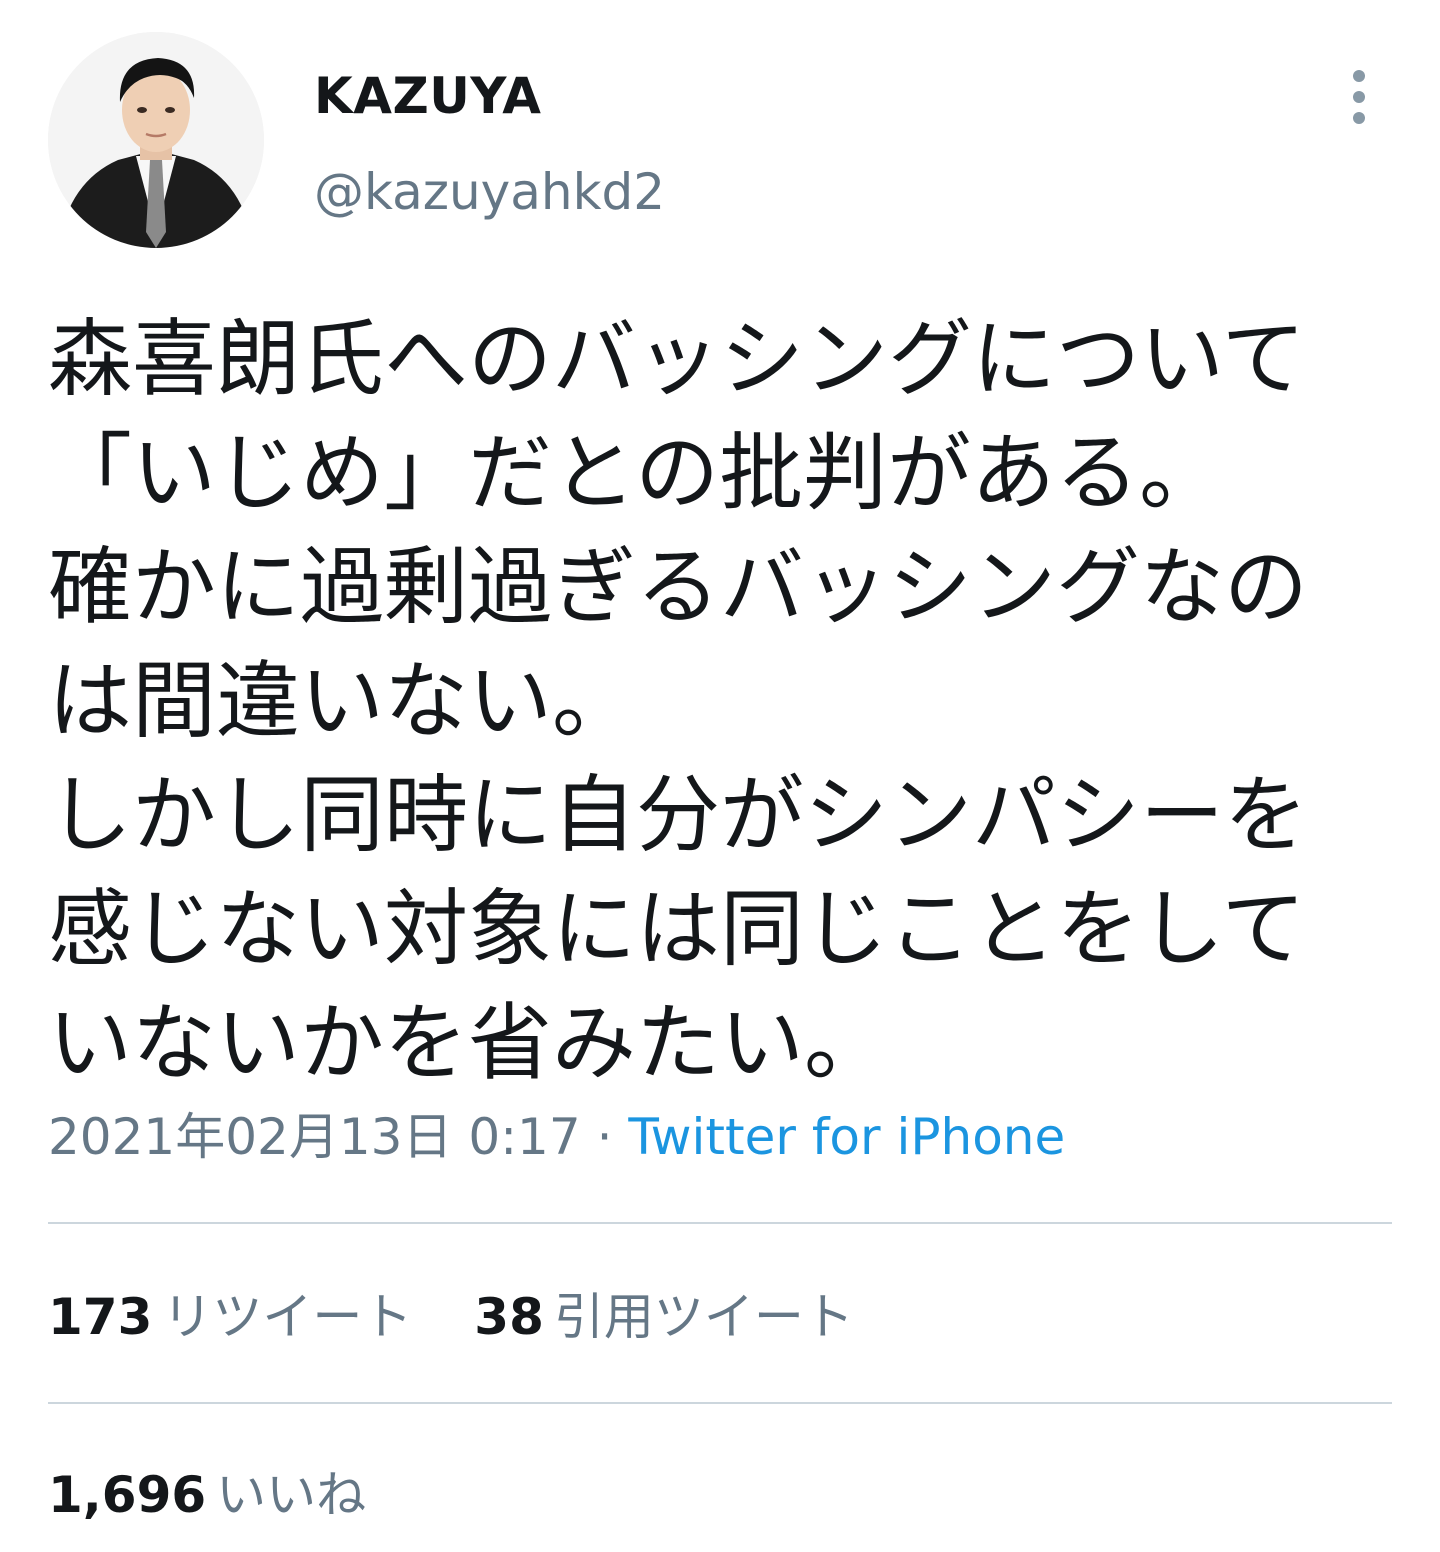 The height and width of the screenshot is (1552, 1440). I want to click on timestamp: 2021年02月13日 0:17, so click(314, 1137).